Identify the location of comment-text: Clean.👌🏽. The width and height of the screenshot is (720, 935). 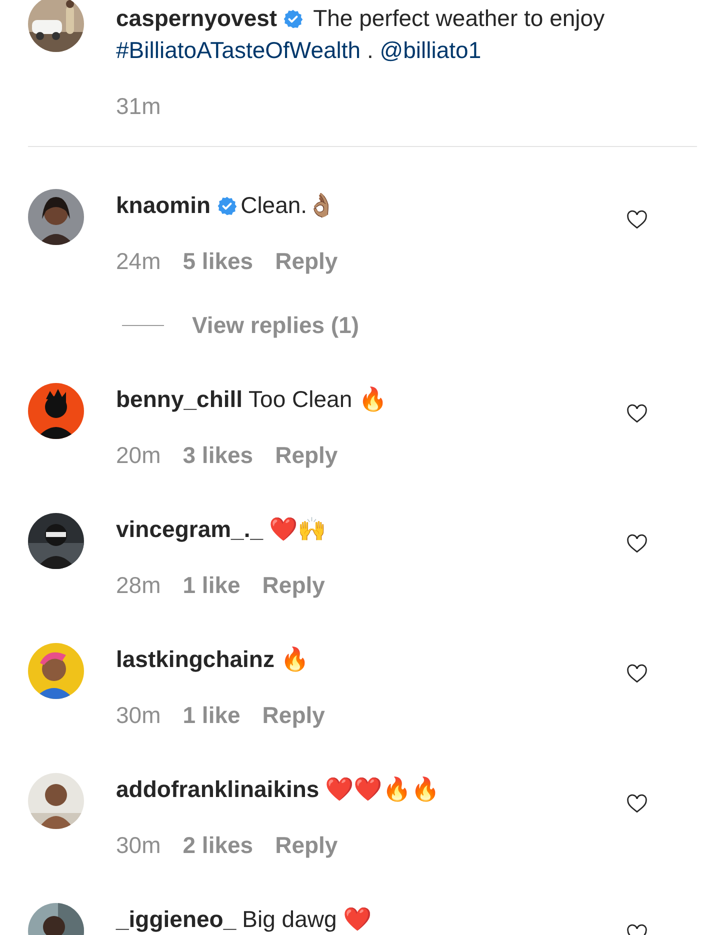
(288, 205).